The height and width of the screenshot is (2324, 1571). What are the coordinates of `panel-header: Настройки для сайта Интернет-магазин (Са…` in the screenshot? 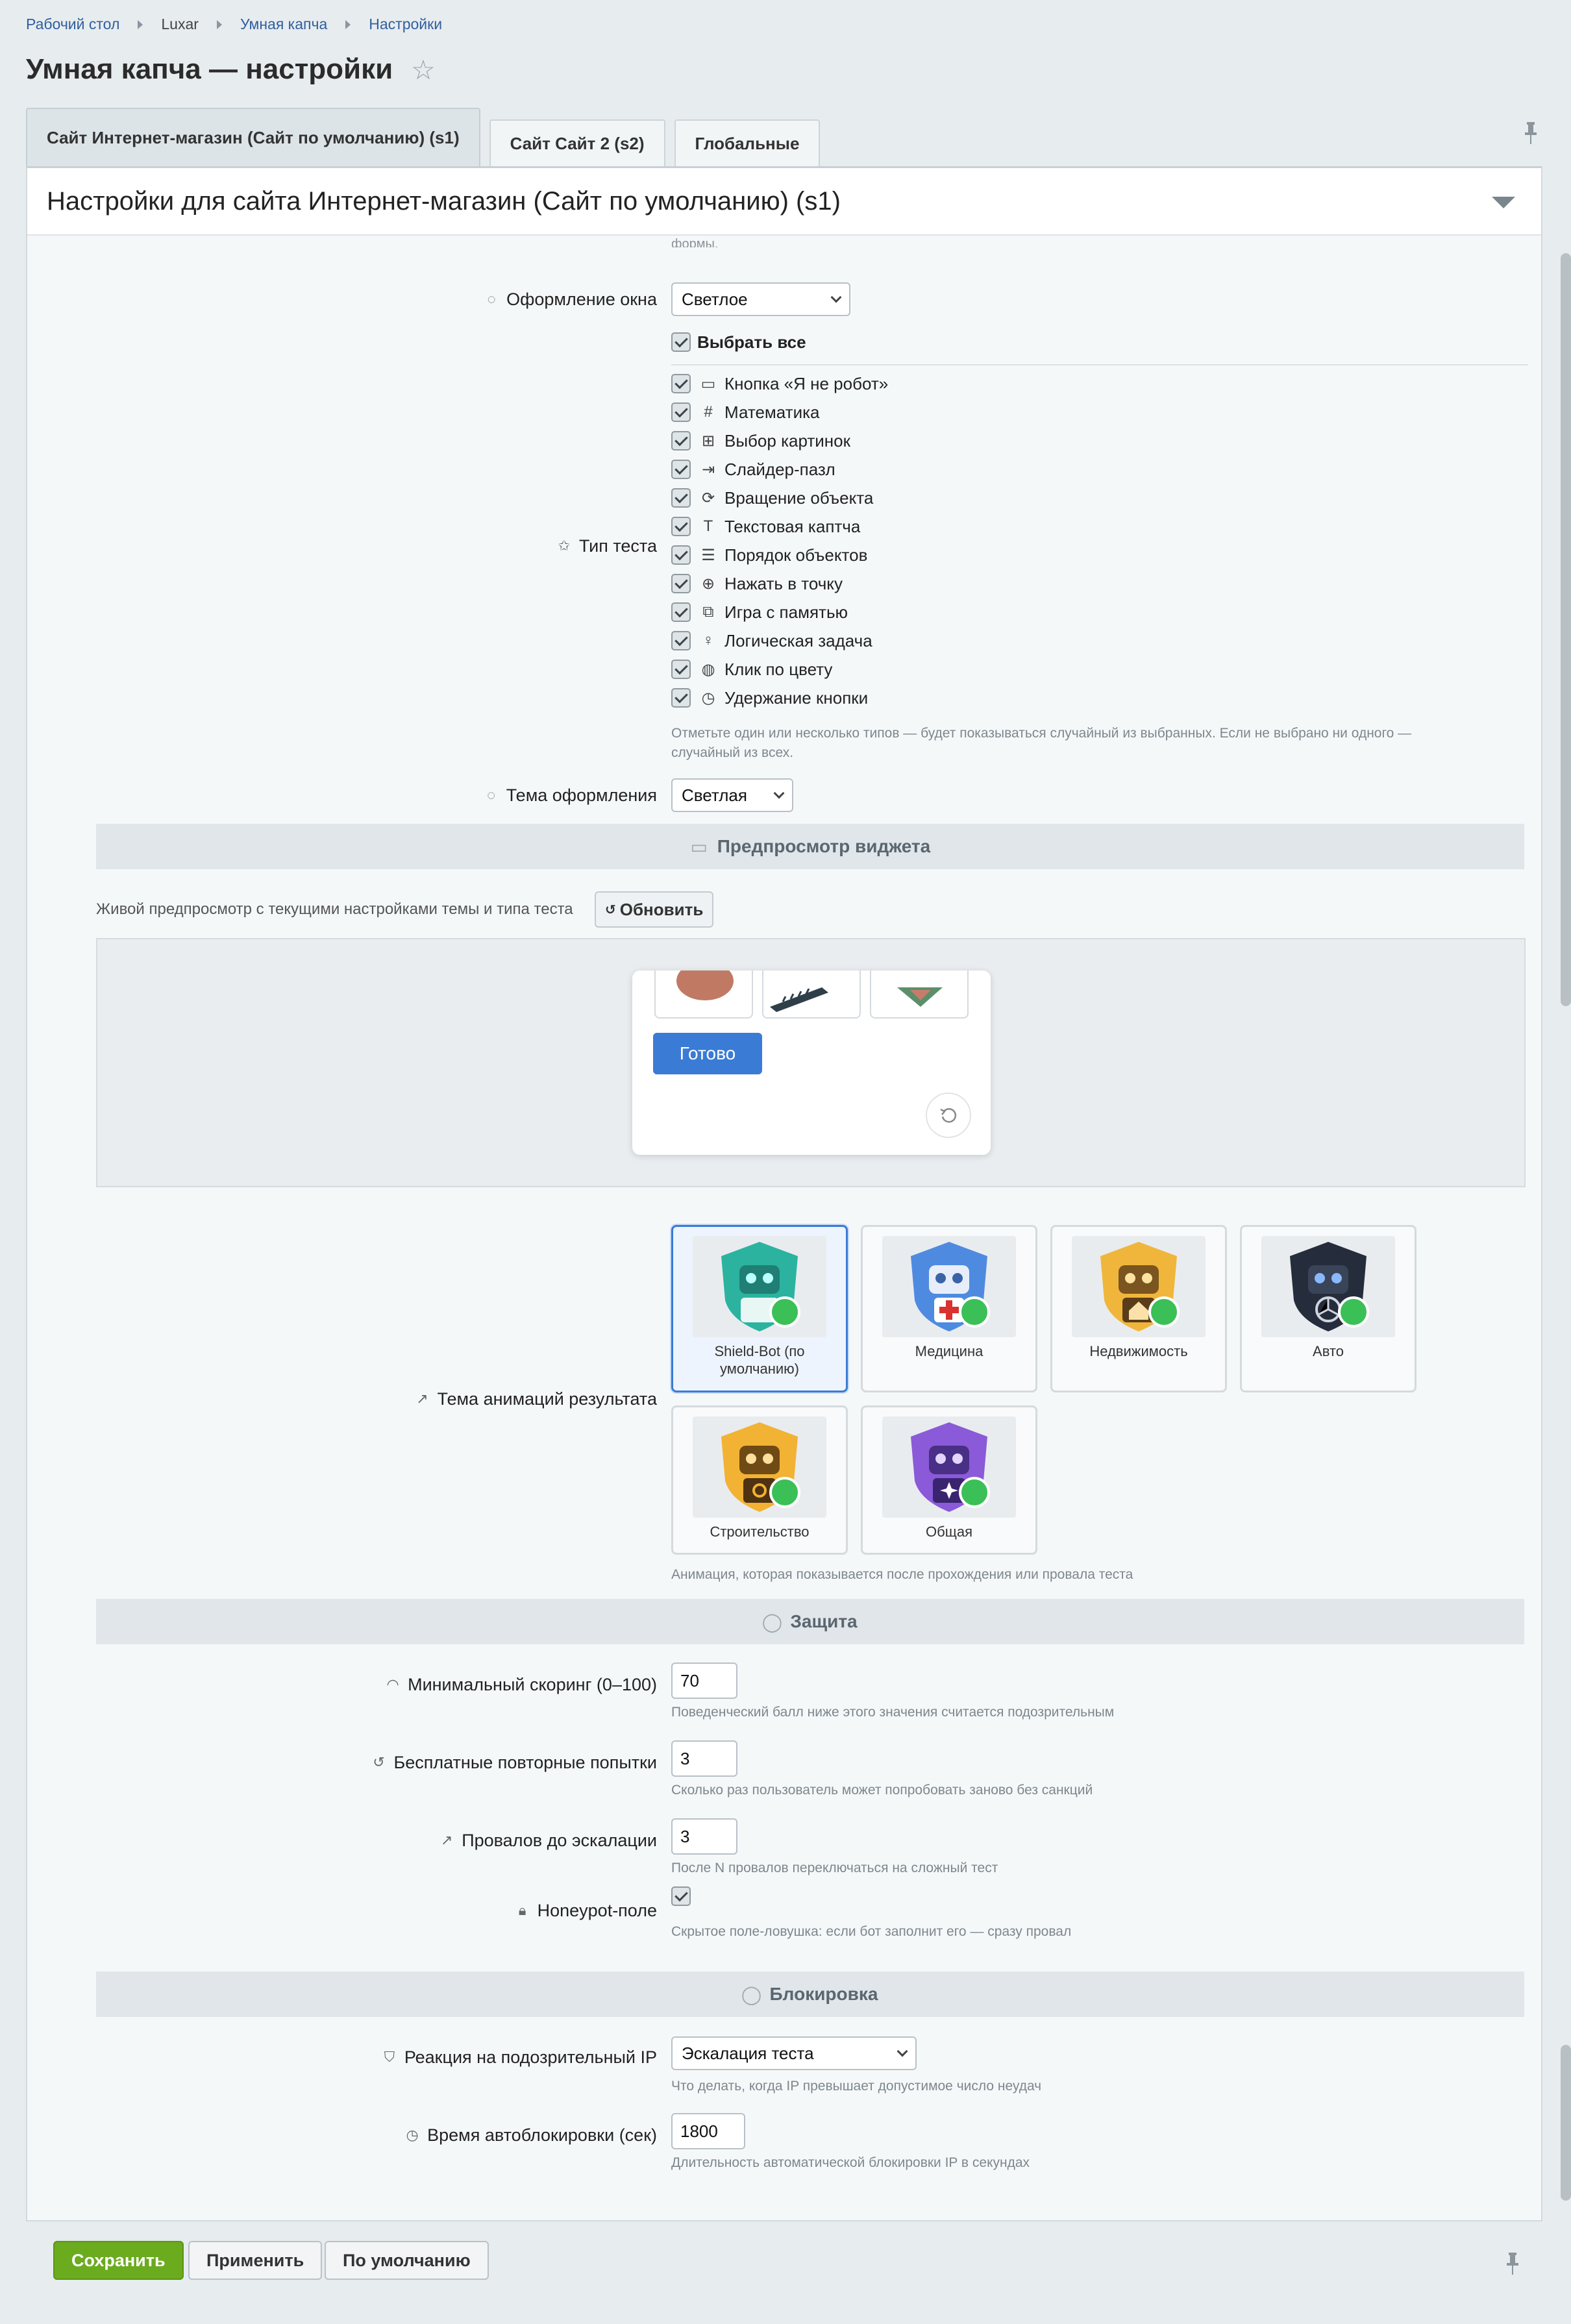 It's located at (784, 202).